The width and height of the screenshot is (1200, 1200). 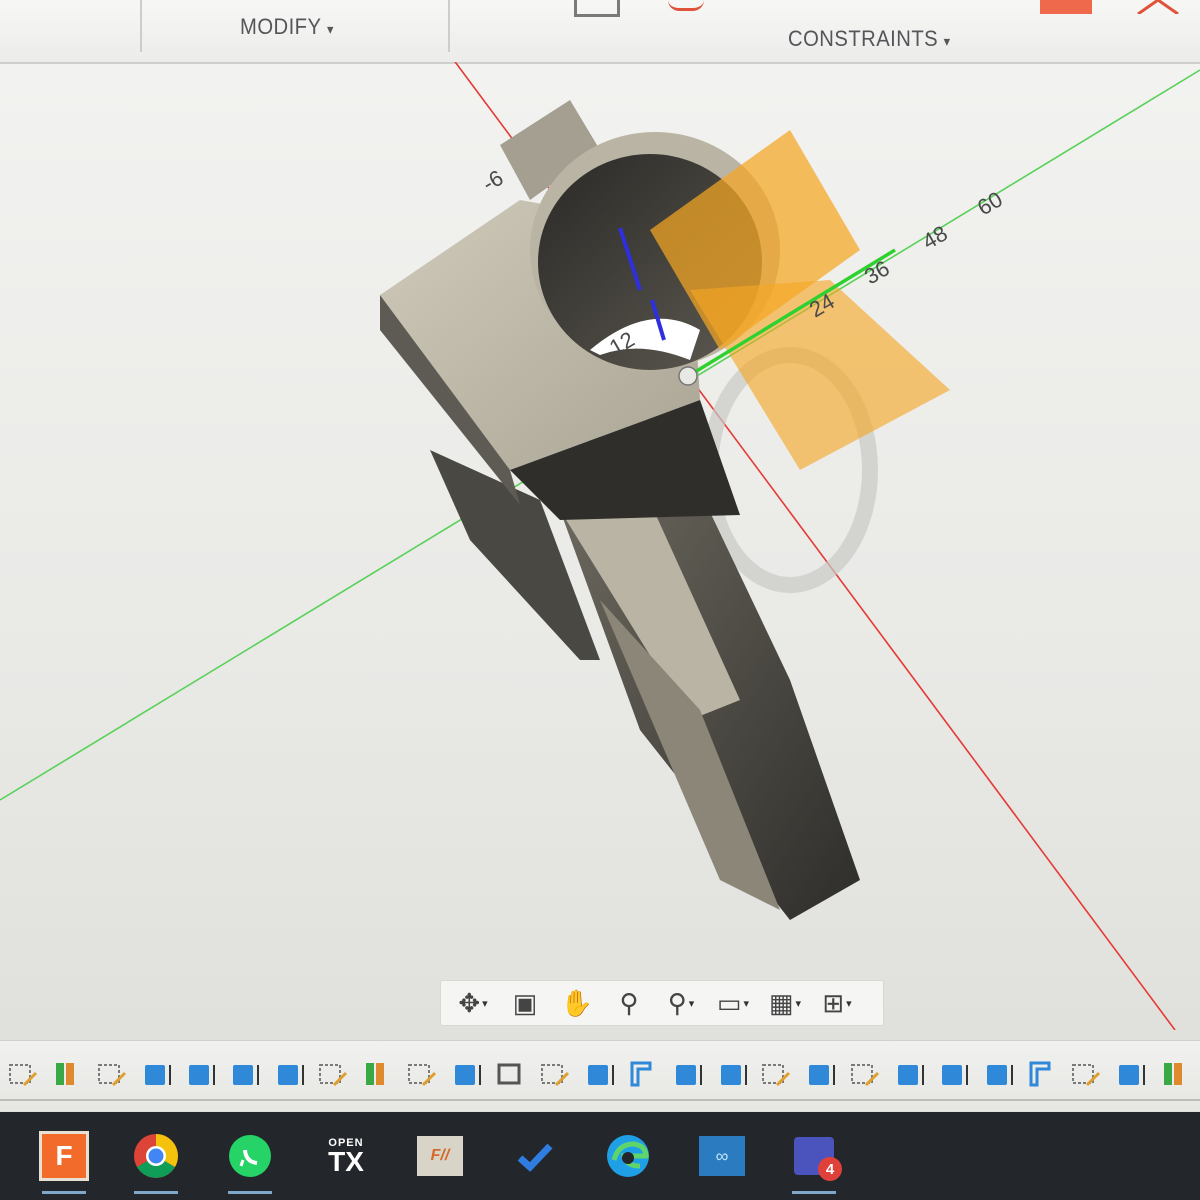 What do you see at coordinates (141, 26) in the screenshot?
I see `toolbar-separator` at bounding box center [141, 26].